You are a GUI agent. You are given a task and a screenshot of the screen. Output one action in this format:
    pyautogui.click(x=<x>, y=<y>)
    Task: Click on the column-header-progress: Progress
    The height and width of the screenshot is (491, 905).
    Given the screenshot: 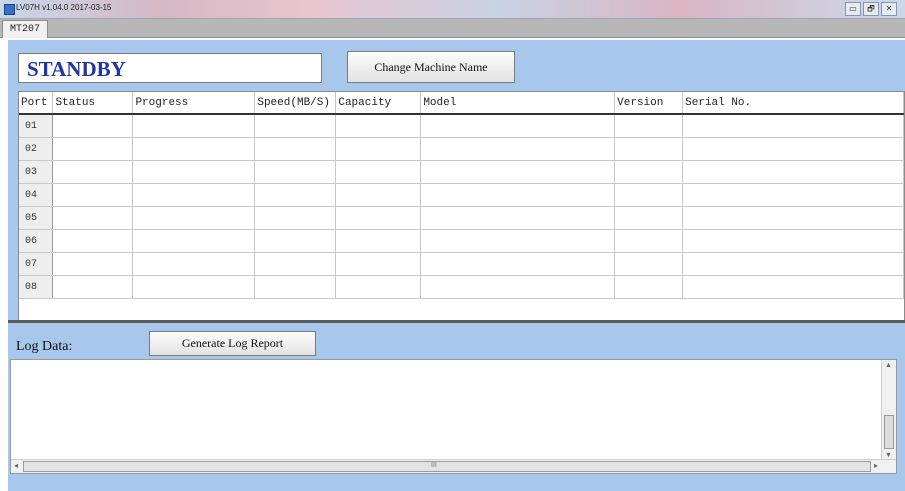 What is the action you would take?
    pyautogui.click(x=194, y=103)
    